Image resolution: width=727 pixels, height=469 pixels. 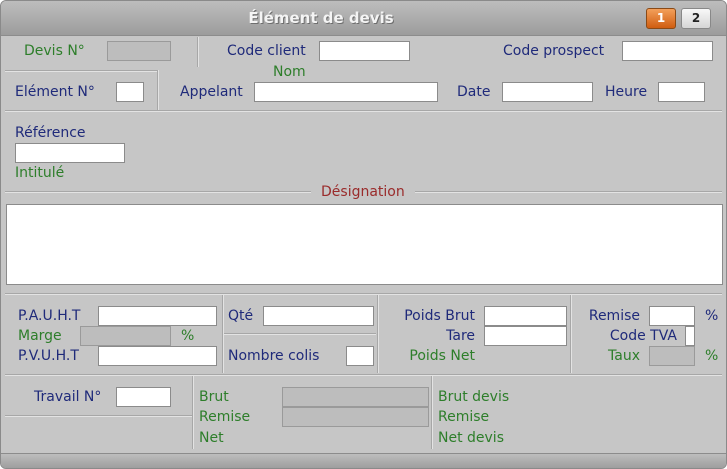 I want to click on appelant-input, so click(x=346, y=92).